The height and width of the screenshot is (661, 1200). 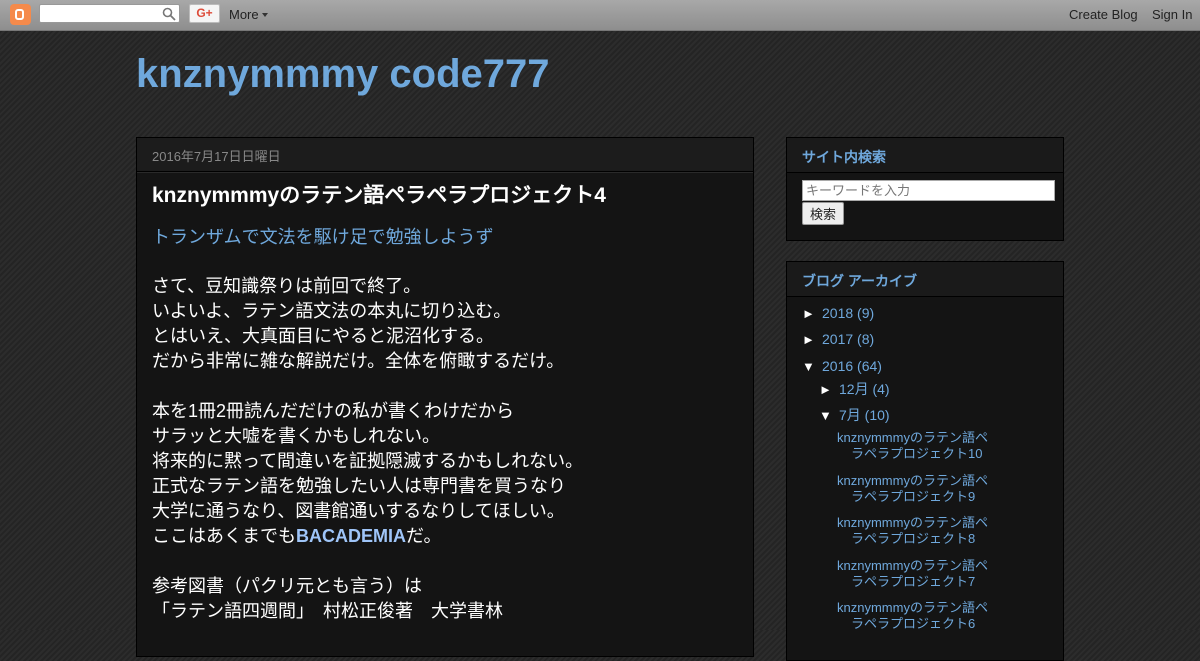 I want to click on archive-year-2016: ▼ 2016 (64), so click(x=842, y=366).